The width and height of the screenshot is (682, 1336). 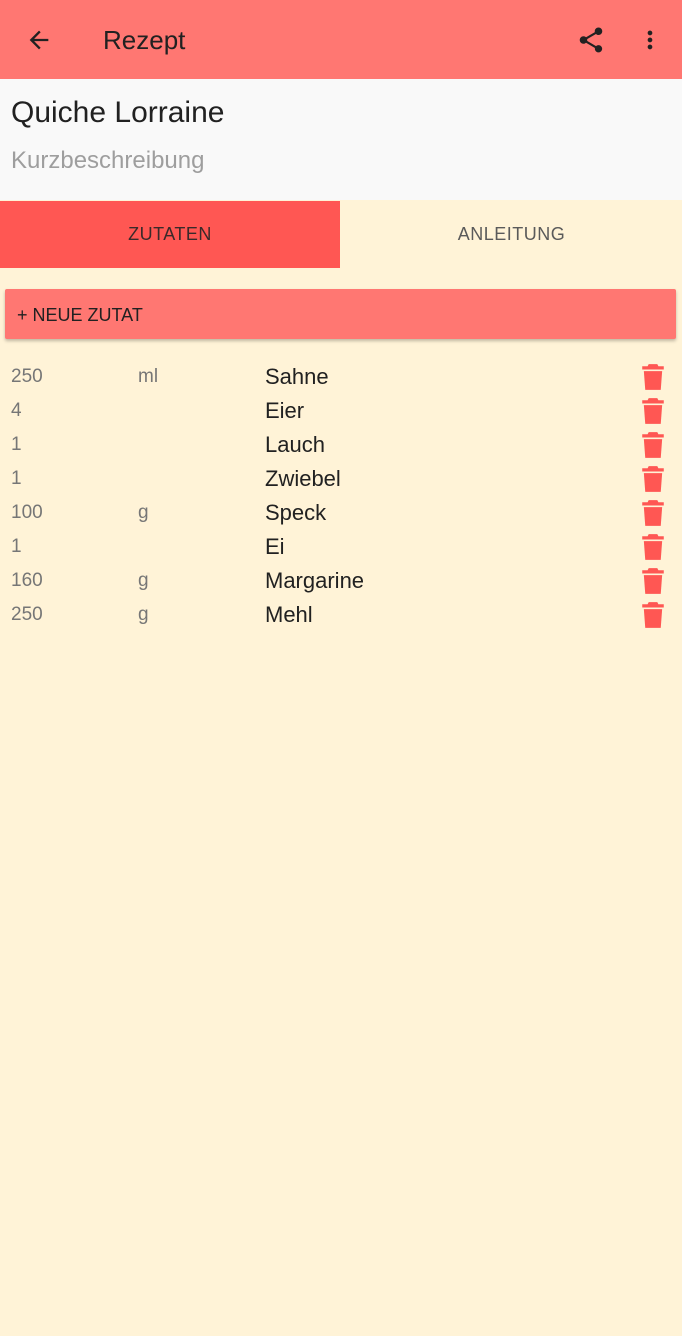 I want to click on page-title: Rezept, so click(x=144, y=40).